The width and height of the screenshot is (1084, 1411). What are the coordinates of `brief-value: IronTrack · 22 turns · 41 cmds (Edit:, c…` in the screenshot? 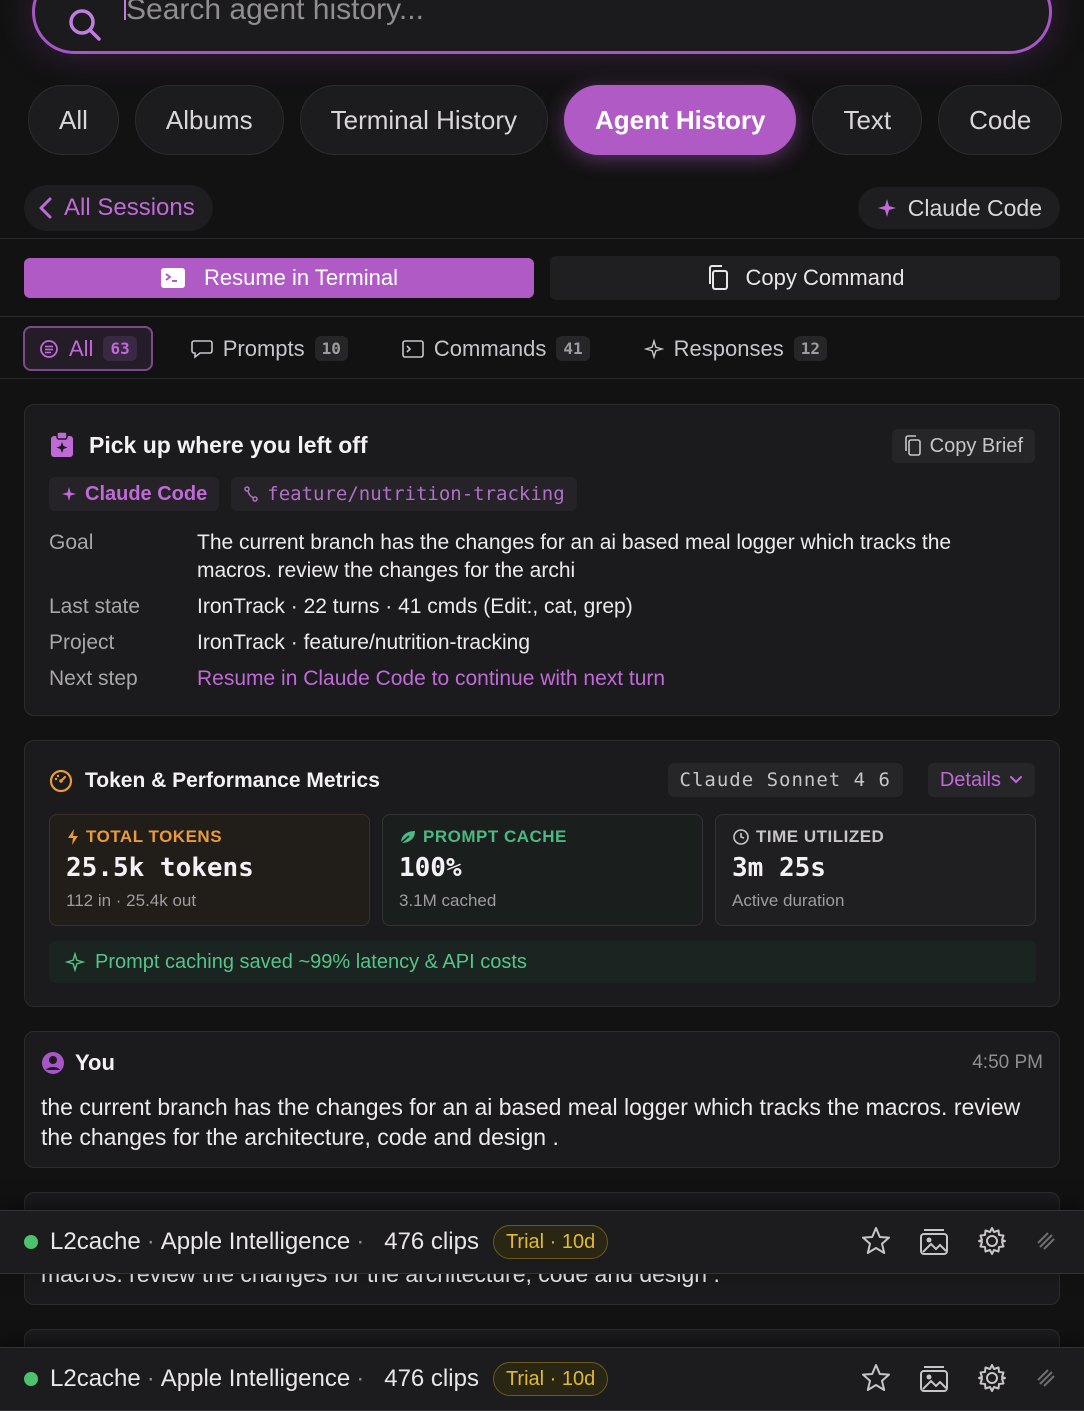 It's located at (415, 606).